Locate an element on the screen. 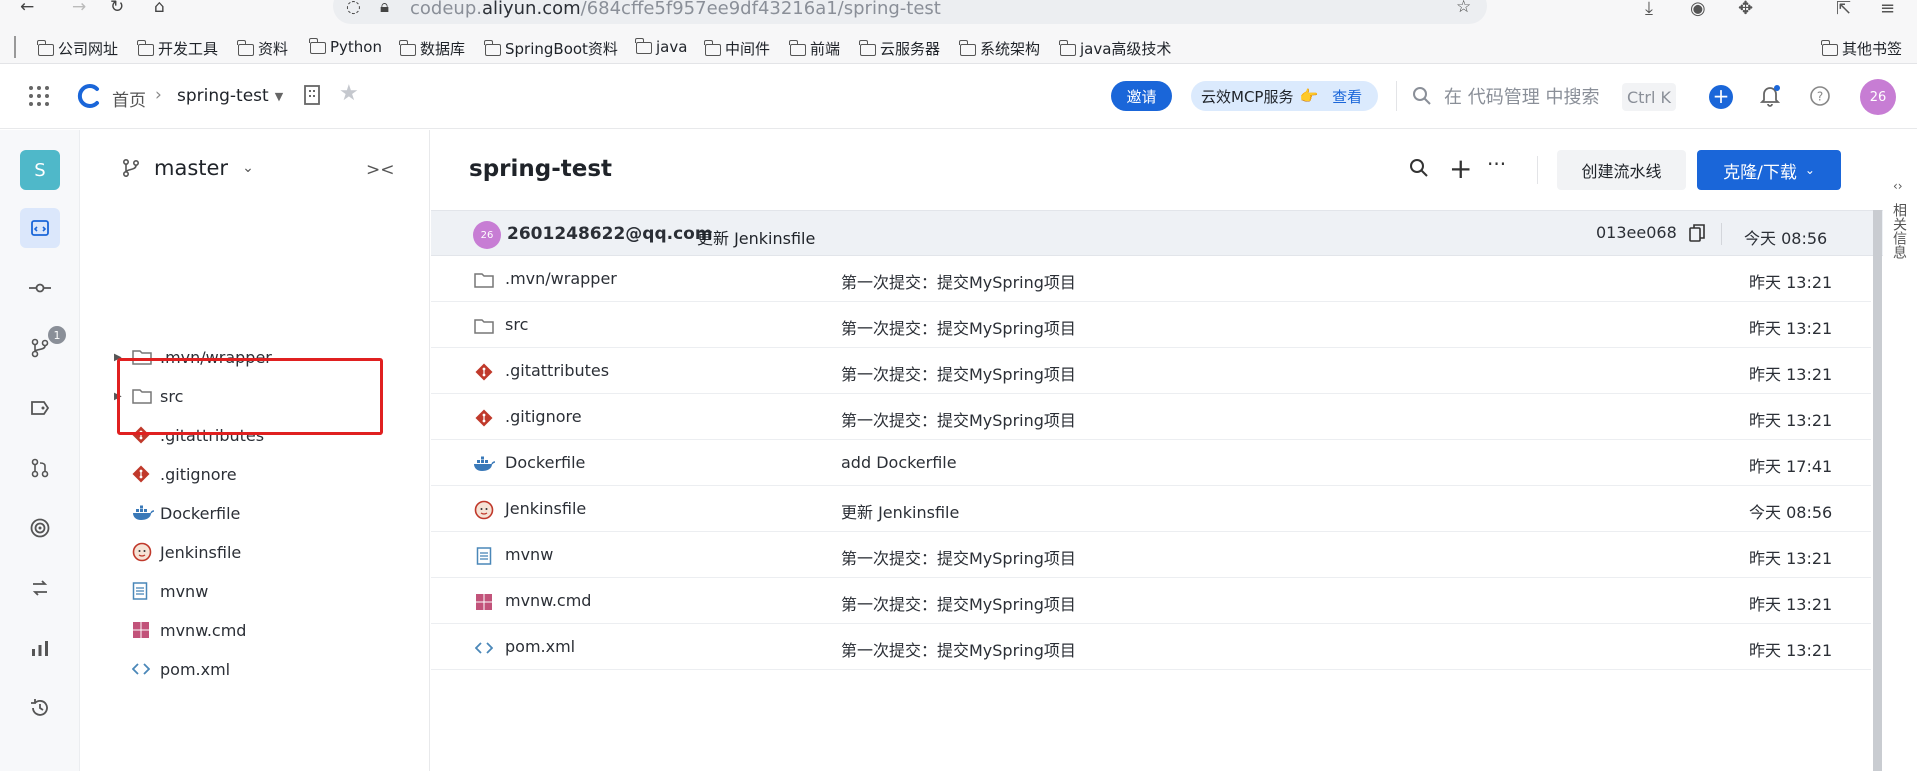  header-divider is located at coordinates (1396, 96).